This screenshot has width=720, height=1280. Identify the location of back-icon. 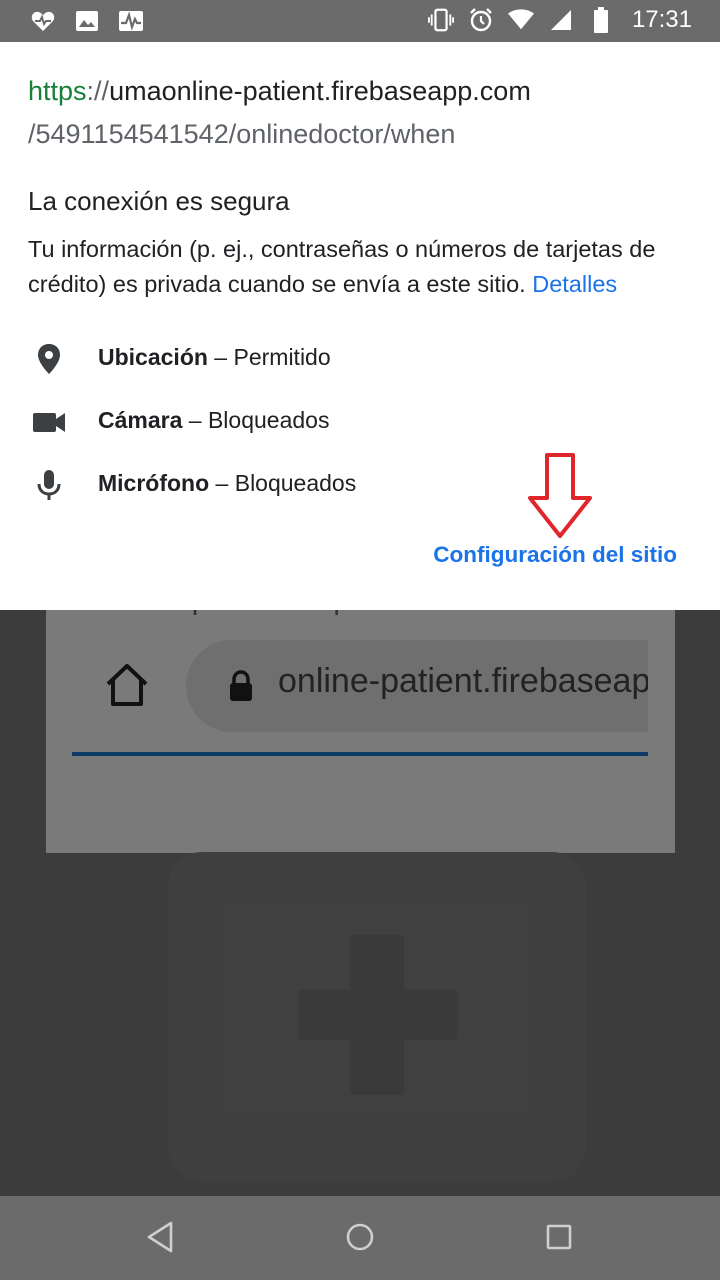
(160, 1239).